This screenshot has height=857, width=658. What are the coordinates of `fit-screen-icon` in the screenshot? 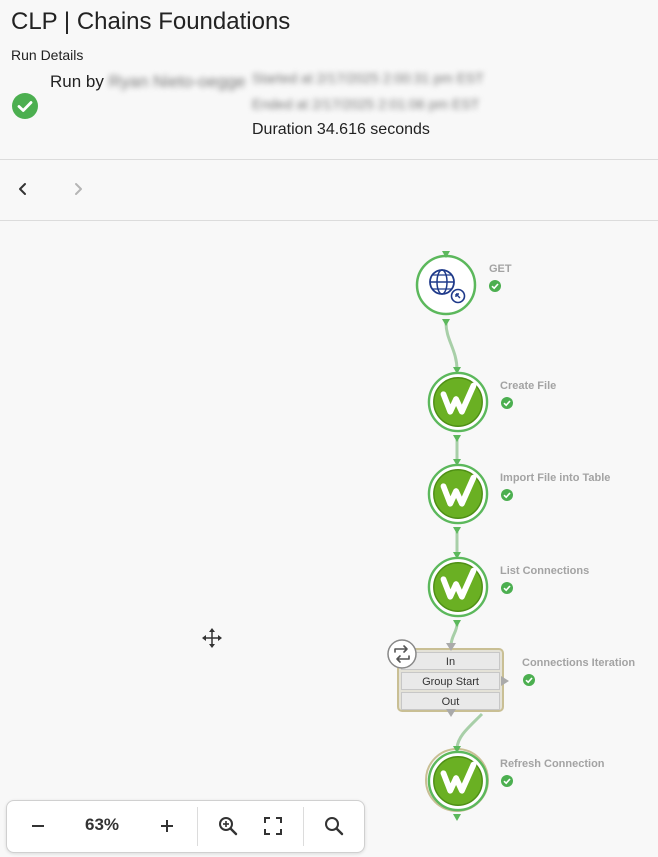 It's located at (273, 826).